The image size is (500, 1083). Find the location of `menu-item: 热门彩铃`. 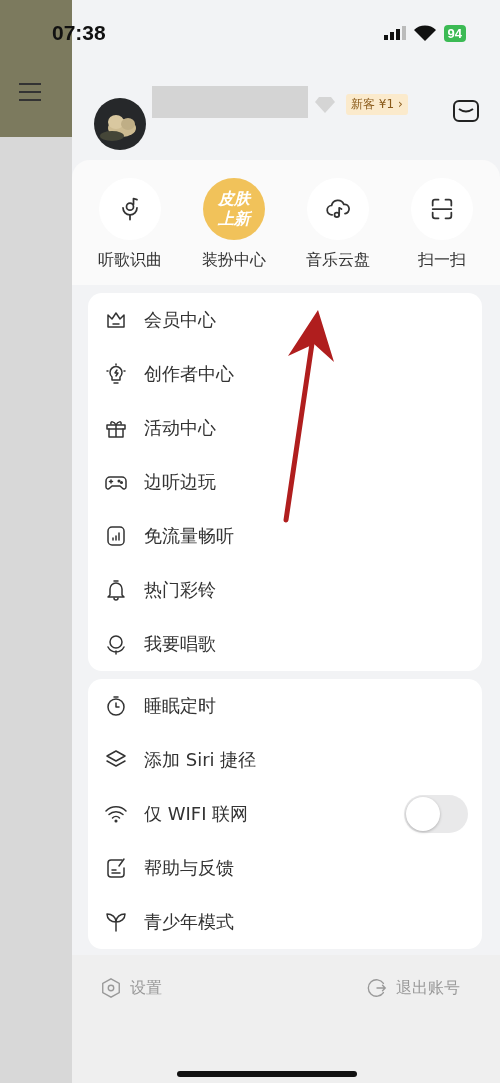

menu-item: 热门彩铃 is located at coordinates (180, 590).